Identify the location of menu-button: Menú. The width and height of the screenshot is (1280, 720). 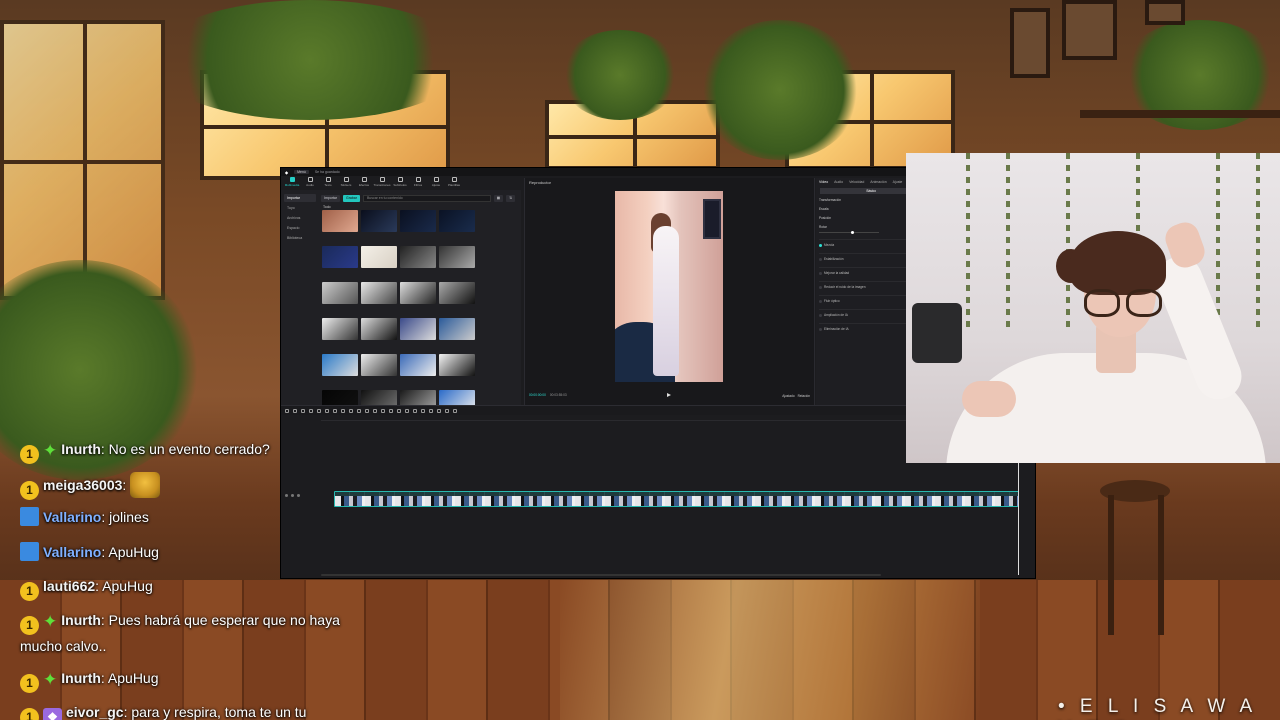
(301, 172).